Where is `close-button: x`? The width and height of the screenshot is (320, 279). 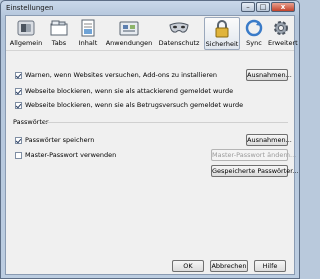 close-button: x is located at coordinates (283, 7).